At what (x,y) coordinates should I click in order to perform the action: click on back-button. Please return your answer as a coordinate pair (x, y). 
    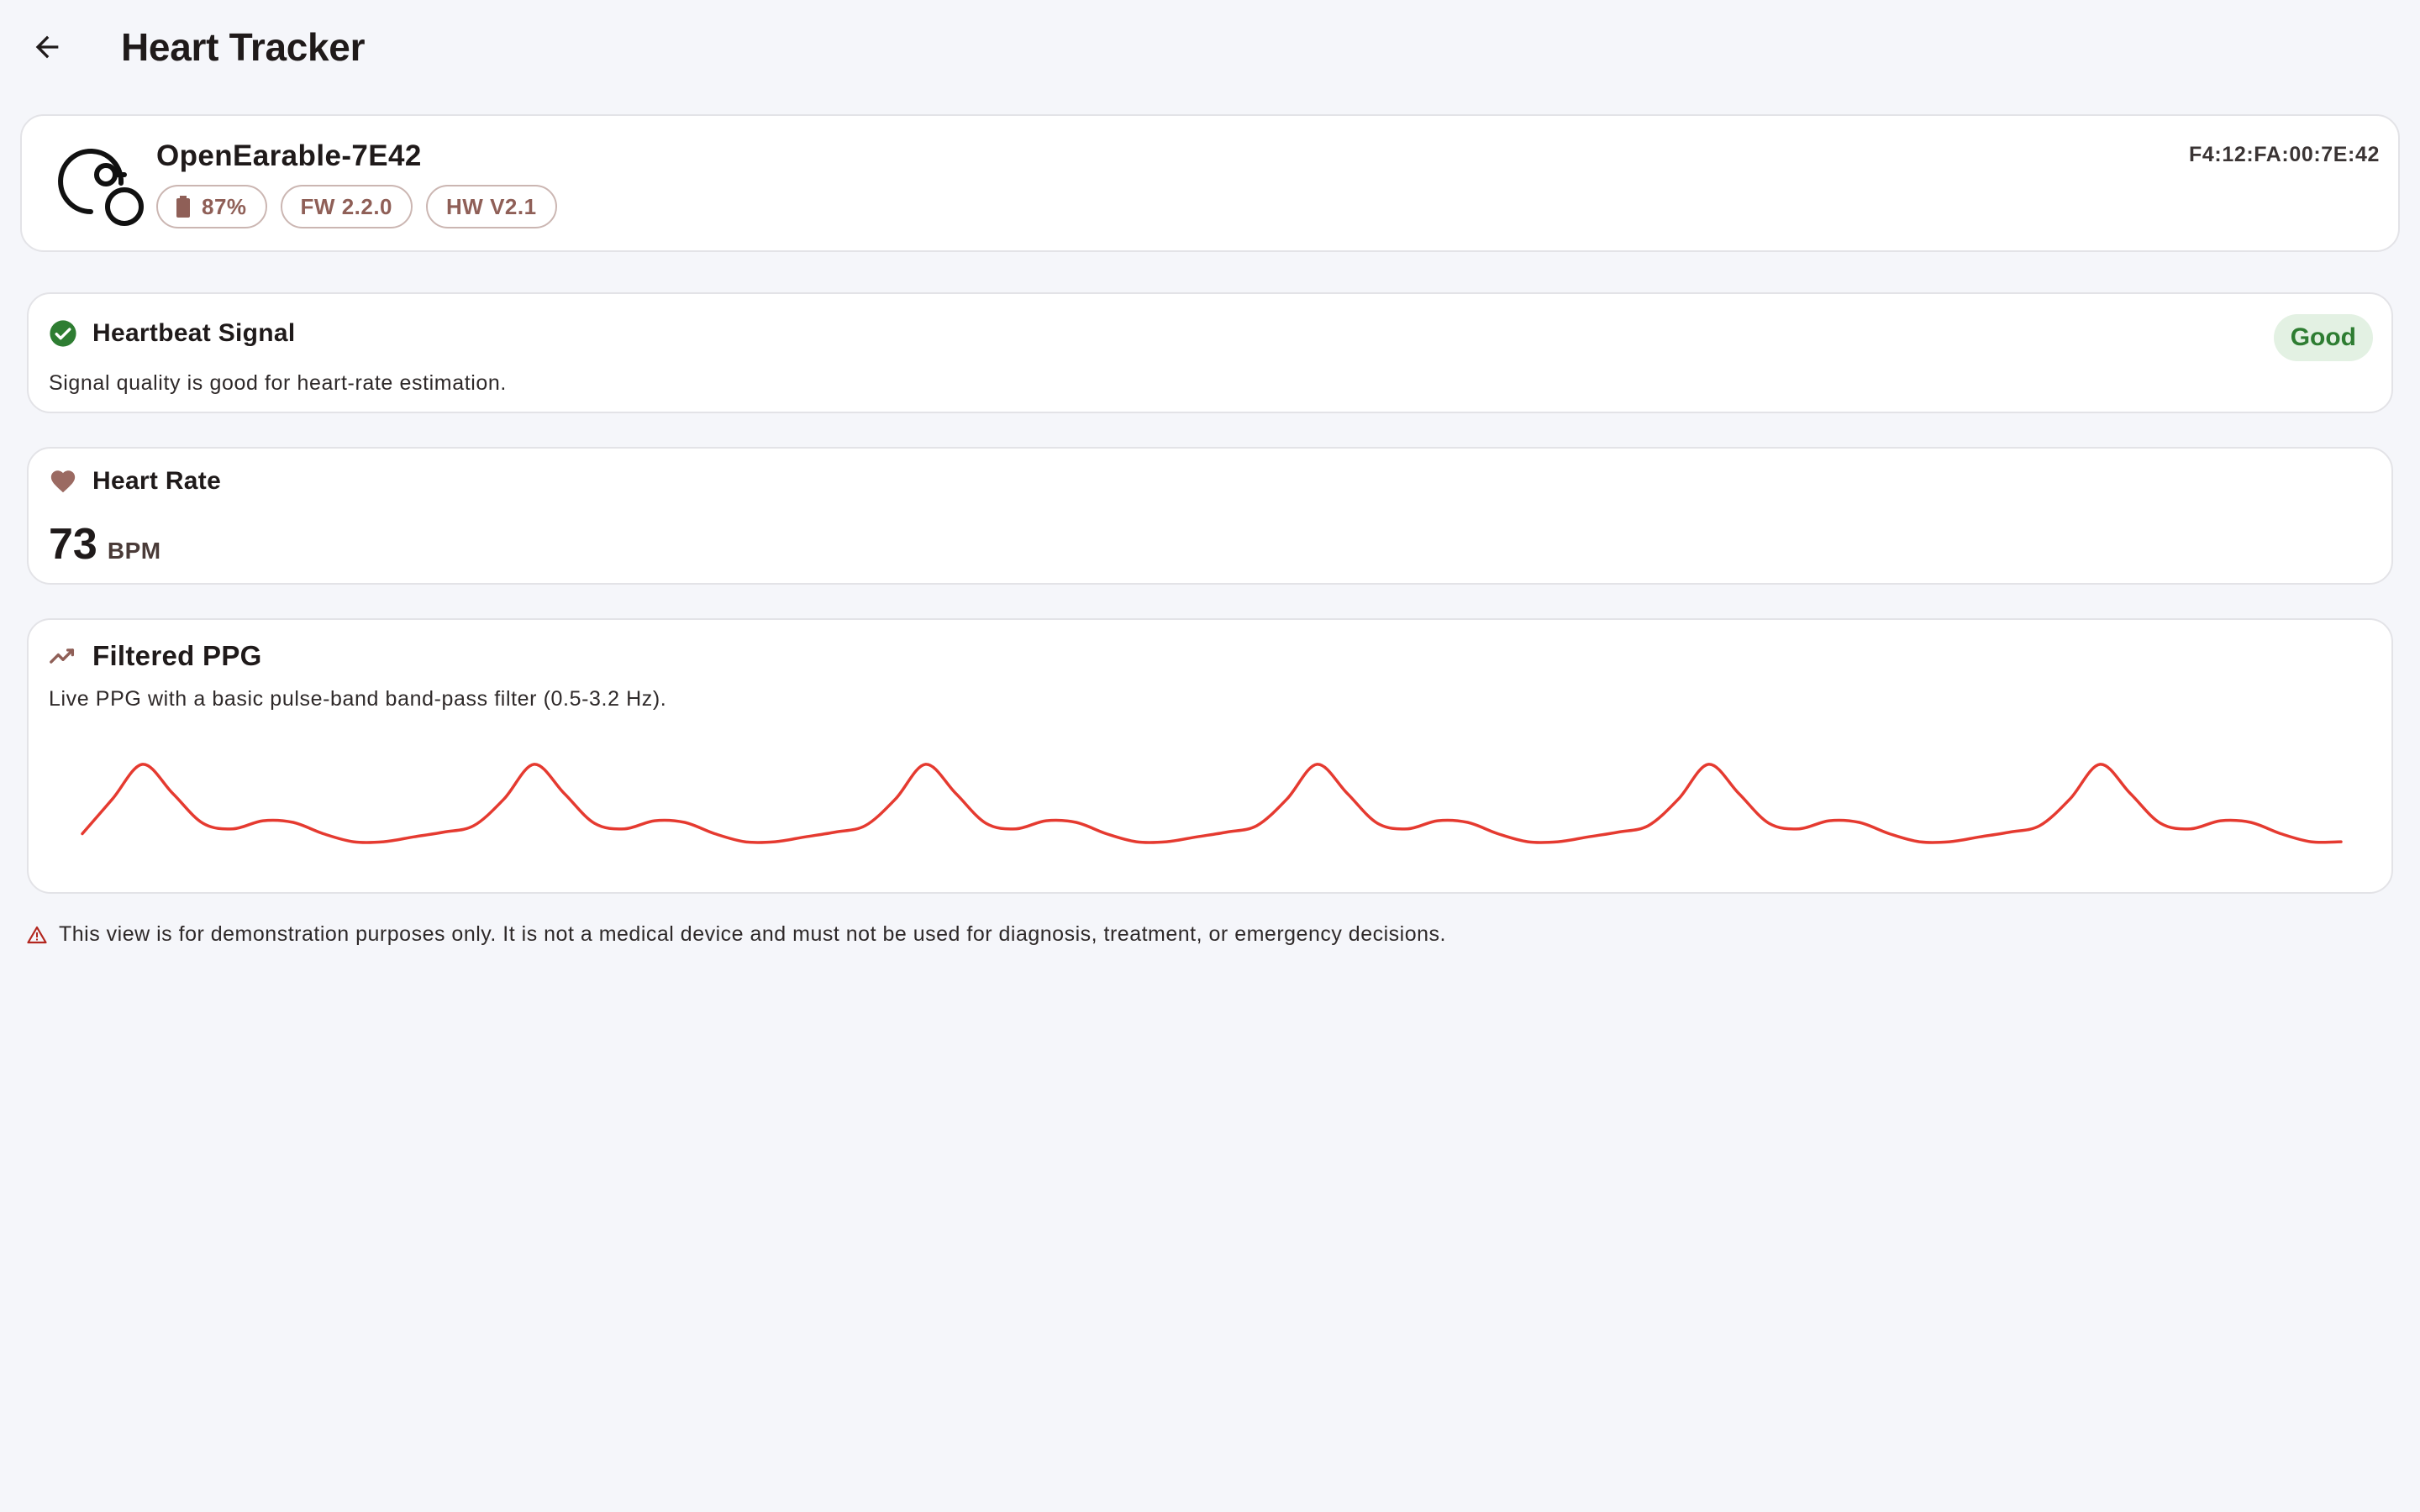
    Looking at the image, I should click on (47, 47).